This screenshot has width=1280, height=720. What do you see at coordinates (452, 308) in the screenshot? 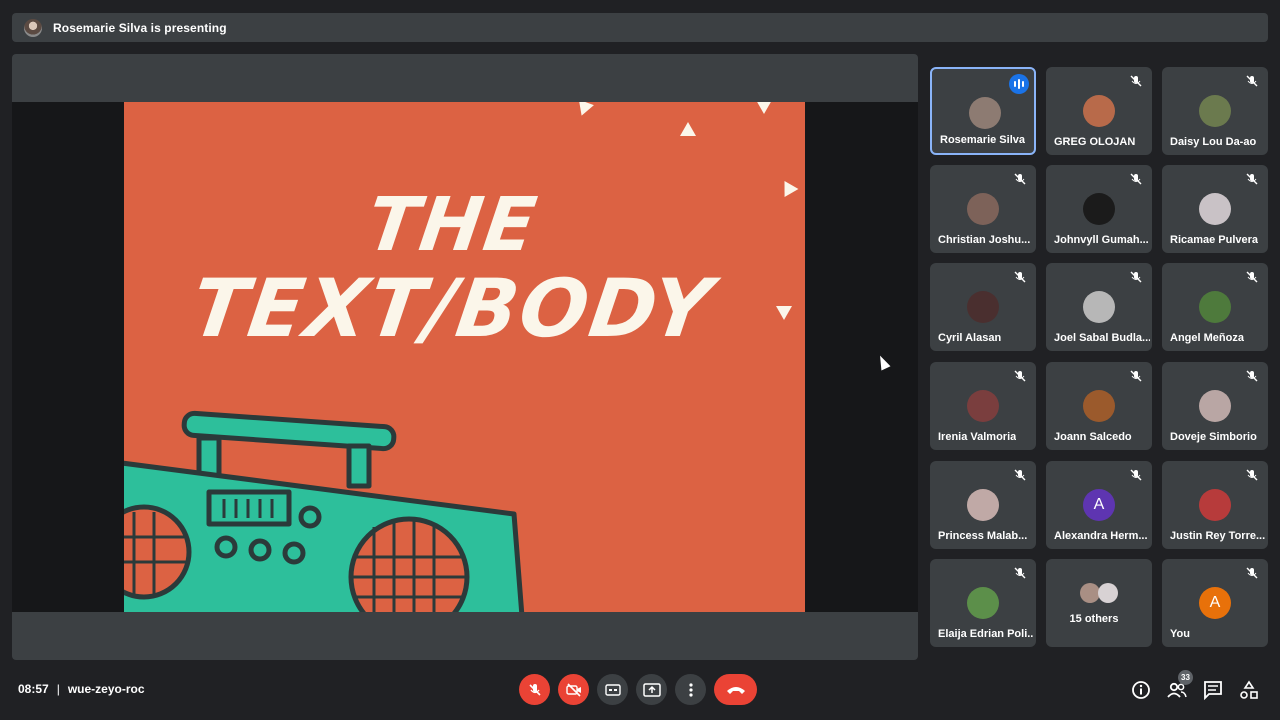
I see `slide-title-line-2: TEXT/BODY` at bounding box center [452, 308].